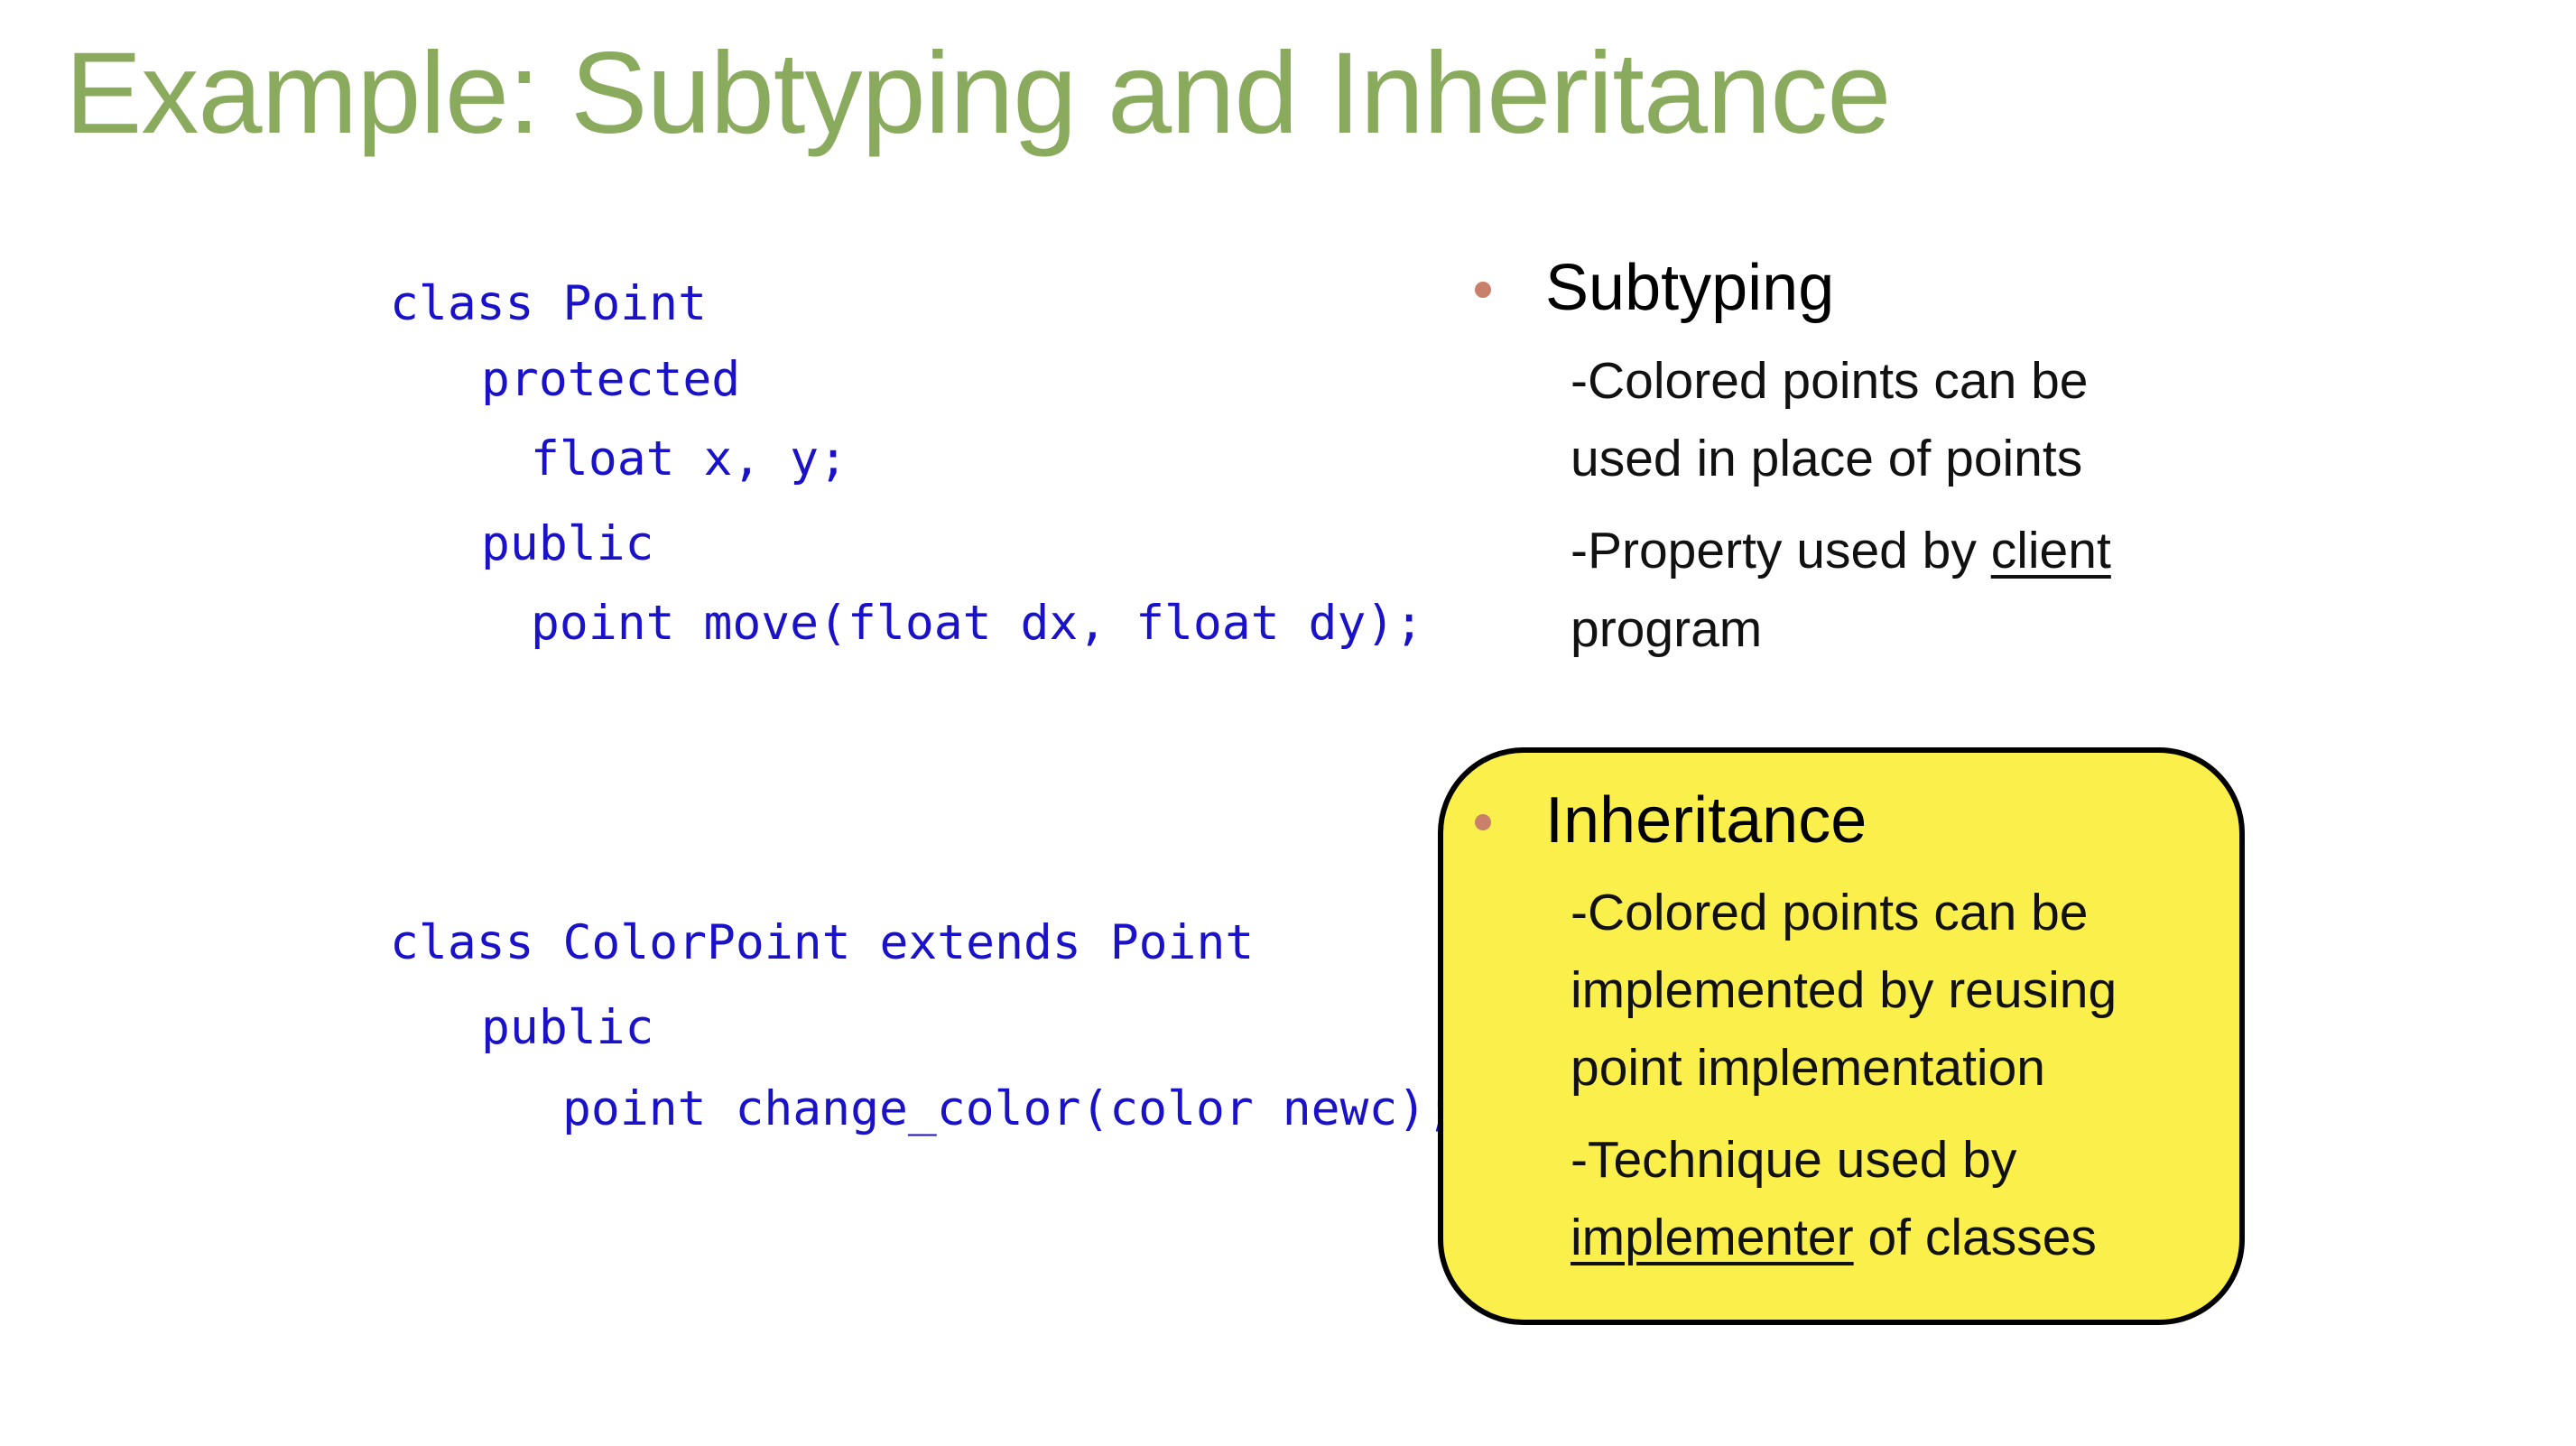 The width and height of the screenshot is (2576, 1446). I want to click on inheritance-item2-line2: implementer of classes, so click(1834, 1237).